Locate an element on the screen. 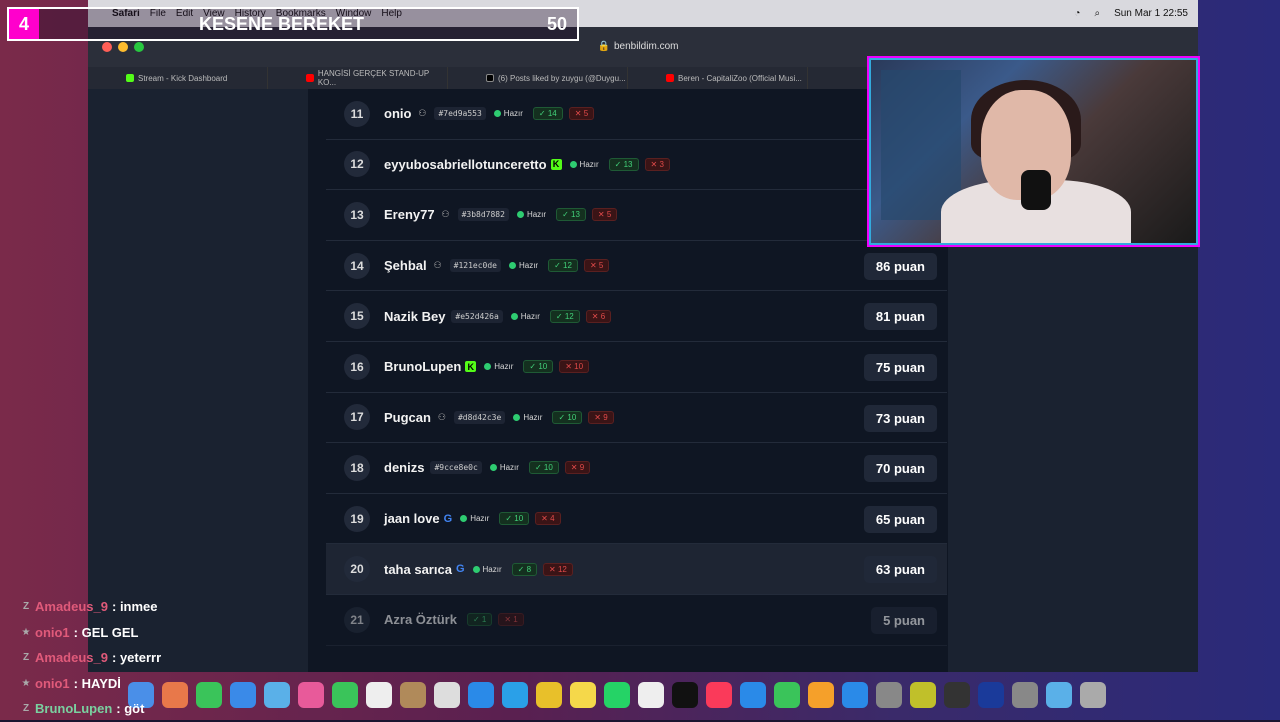  wrong-count-value: 6 is located at coordinates (603, 316).